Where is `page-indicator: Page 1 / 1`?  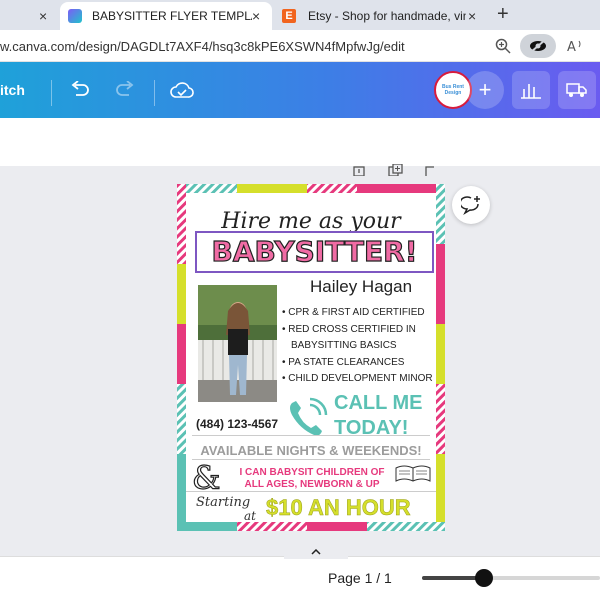
page-indicator: Page 1 / 1 is located at coordinates (360, 578).